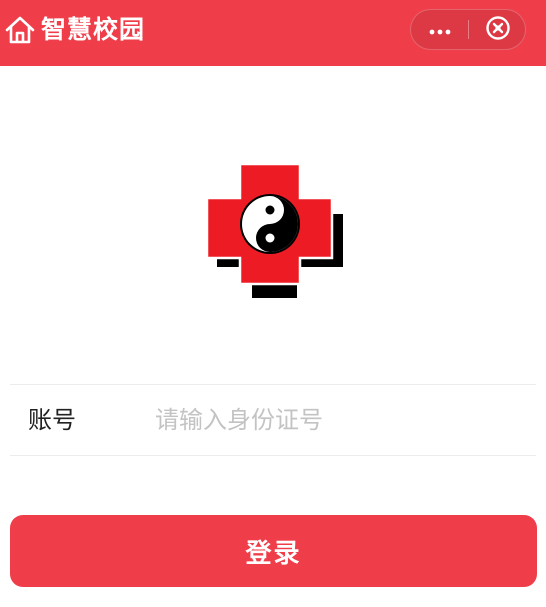  I want to click on login-button: 登录, so click(273, 551).